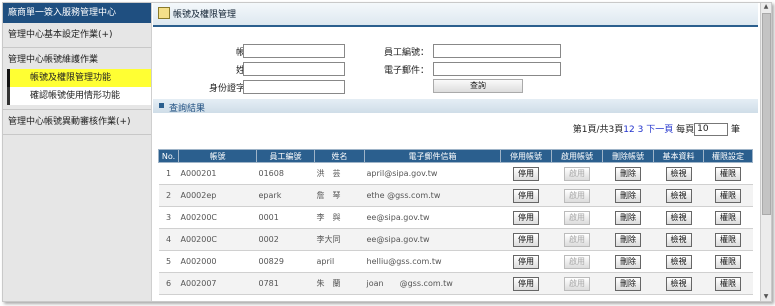 This screenshot has width=775, height=306. I want to click on page-link-2: 2, so click(632, 130).